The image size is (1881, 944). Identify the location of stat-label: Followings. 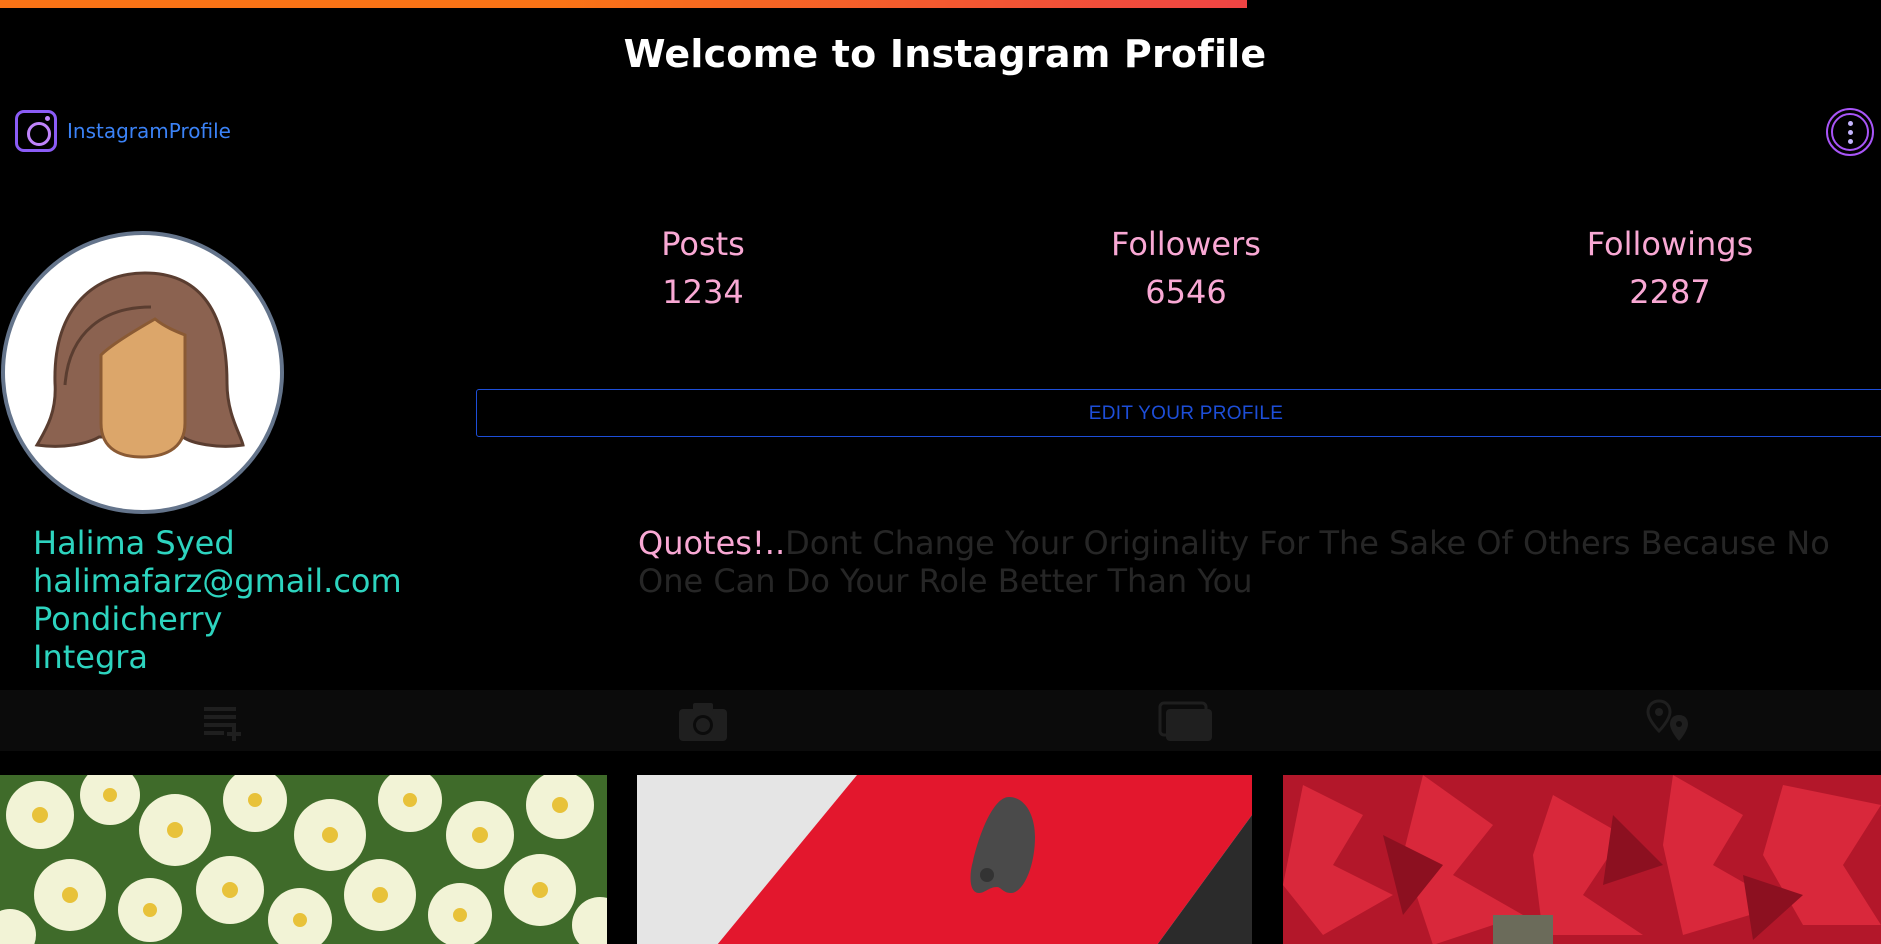
(1670, 244).